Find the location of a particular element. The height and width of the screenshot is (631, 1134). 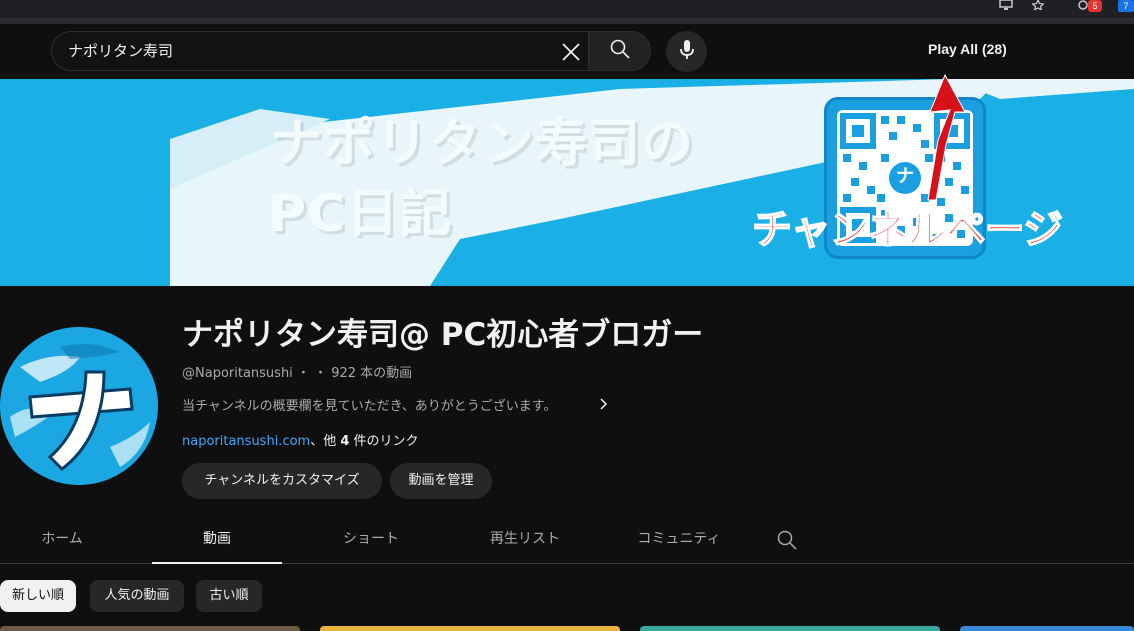

search-box is located at coordinates (319, 51).